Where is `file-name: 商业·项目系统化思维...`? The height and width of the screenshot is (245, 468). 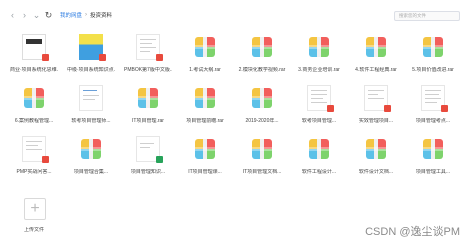
file-name: 商业·项目系统化思维... is located at coordinates (34, 70).